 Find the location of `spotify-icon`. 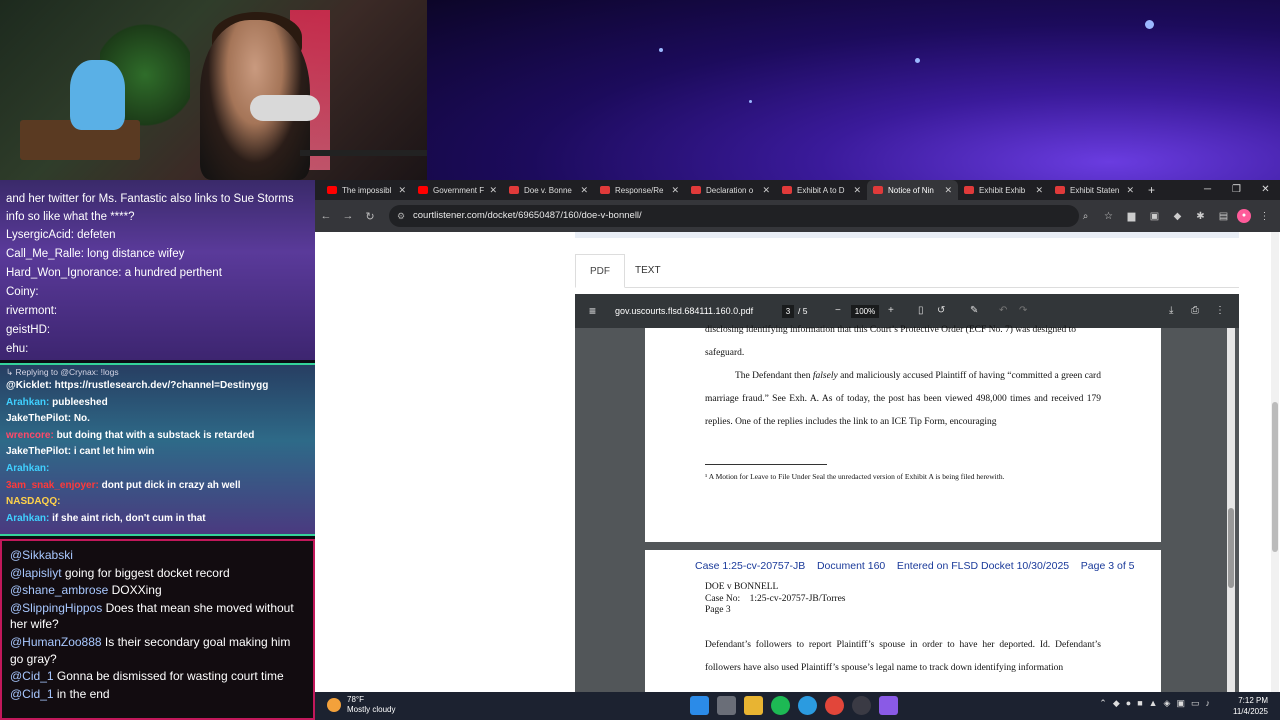

spotify-icon is located at coordinates (780, 705).